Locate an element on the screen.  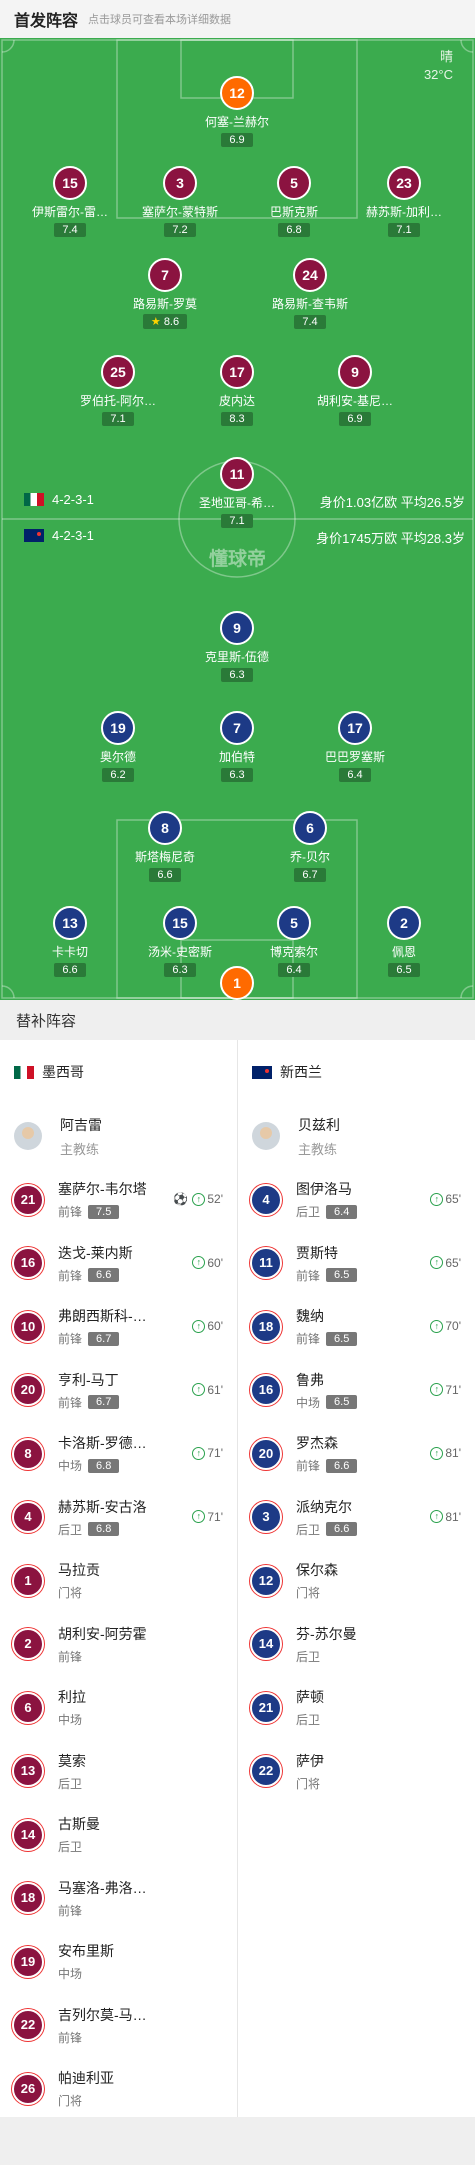
pitch-player: 2 佩恩 6.5 is located at coordinates (404, 942).